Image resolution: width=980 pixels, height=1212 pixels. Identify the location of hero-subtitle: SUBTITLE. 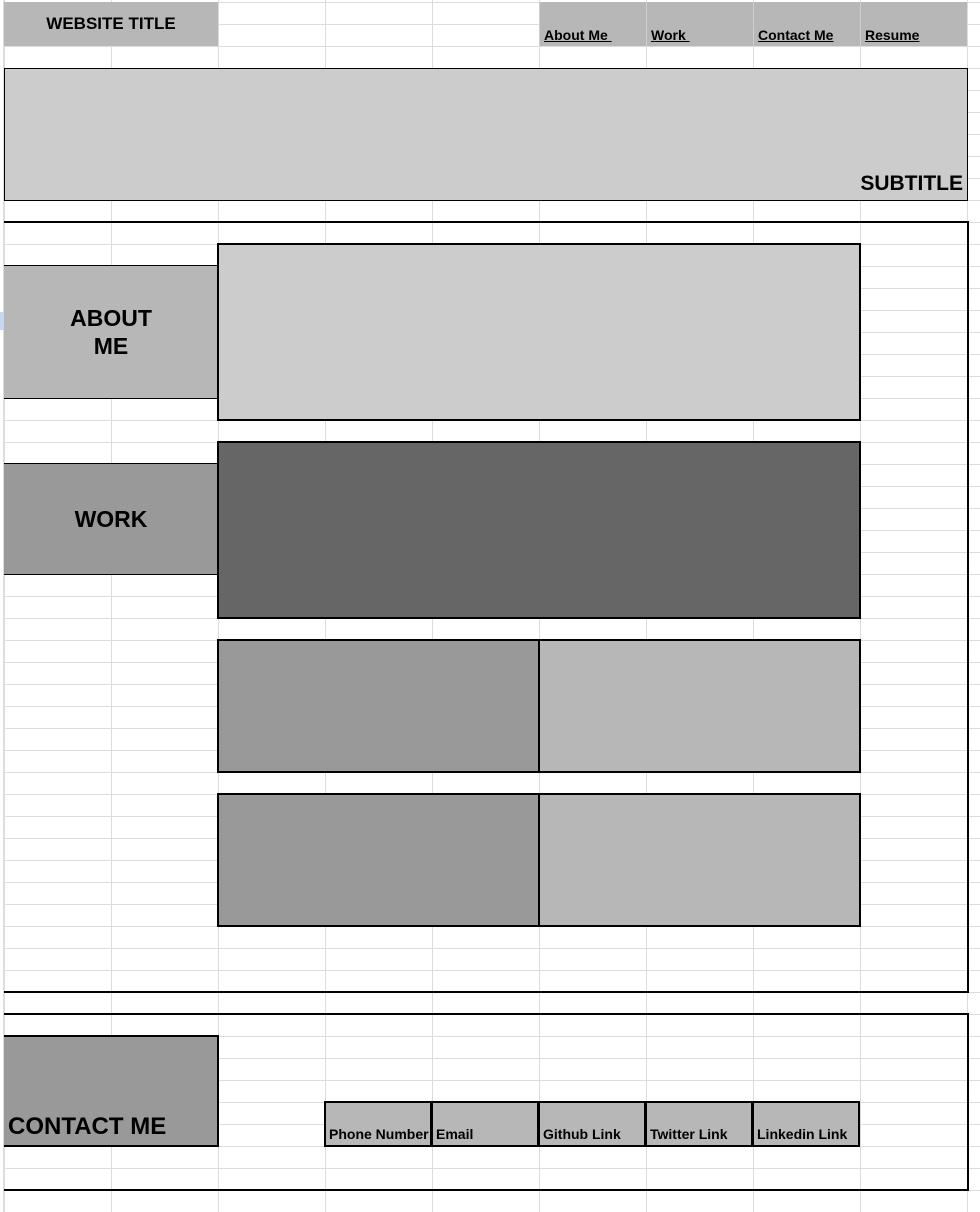
(911, 183).